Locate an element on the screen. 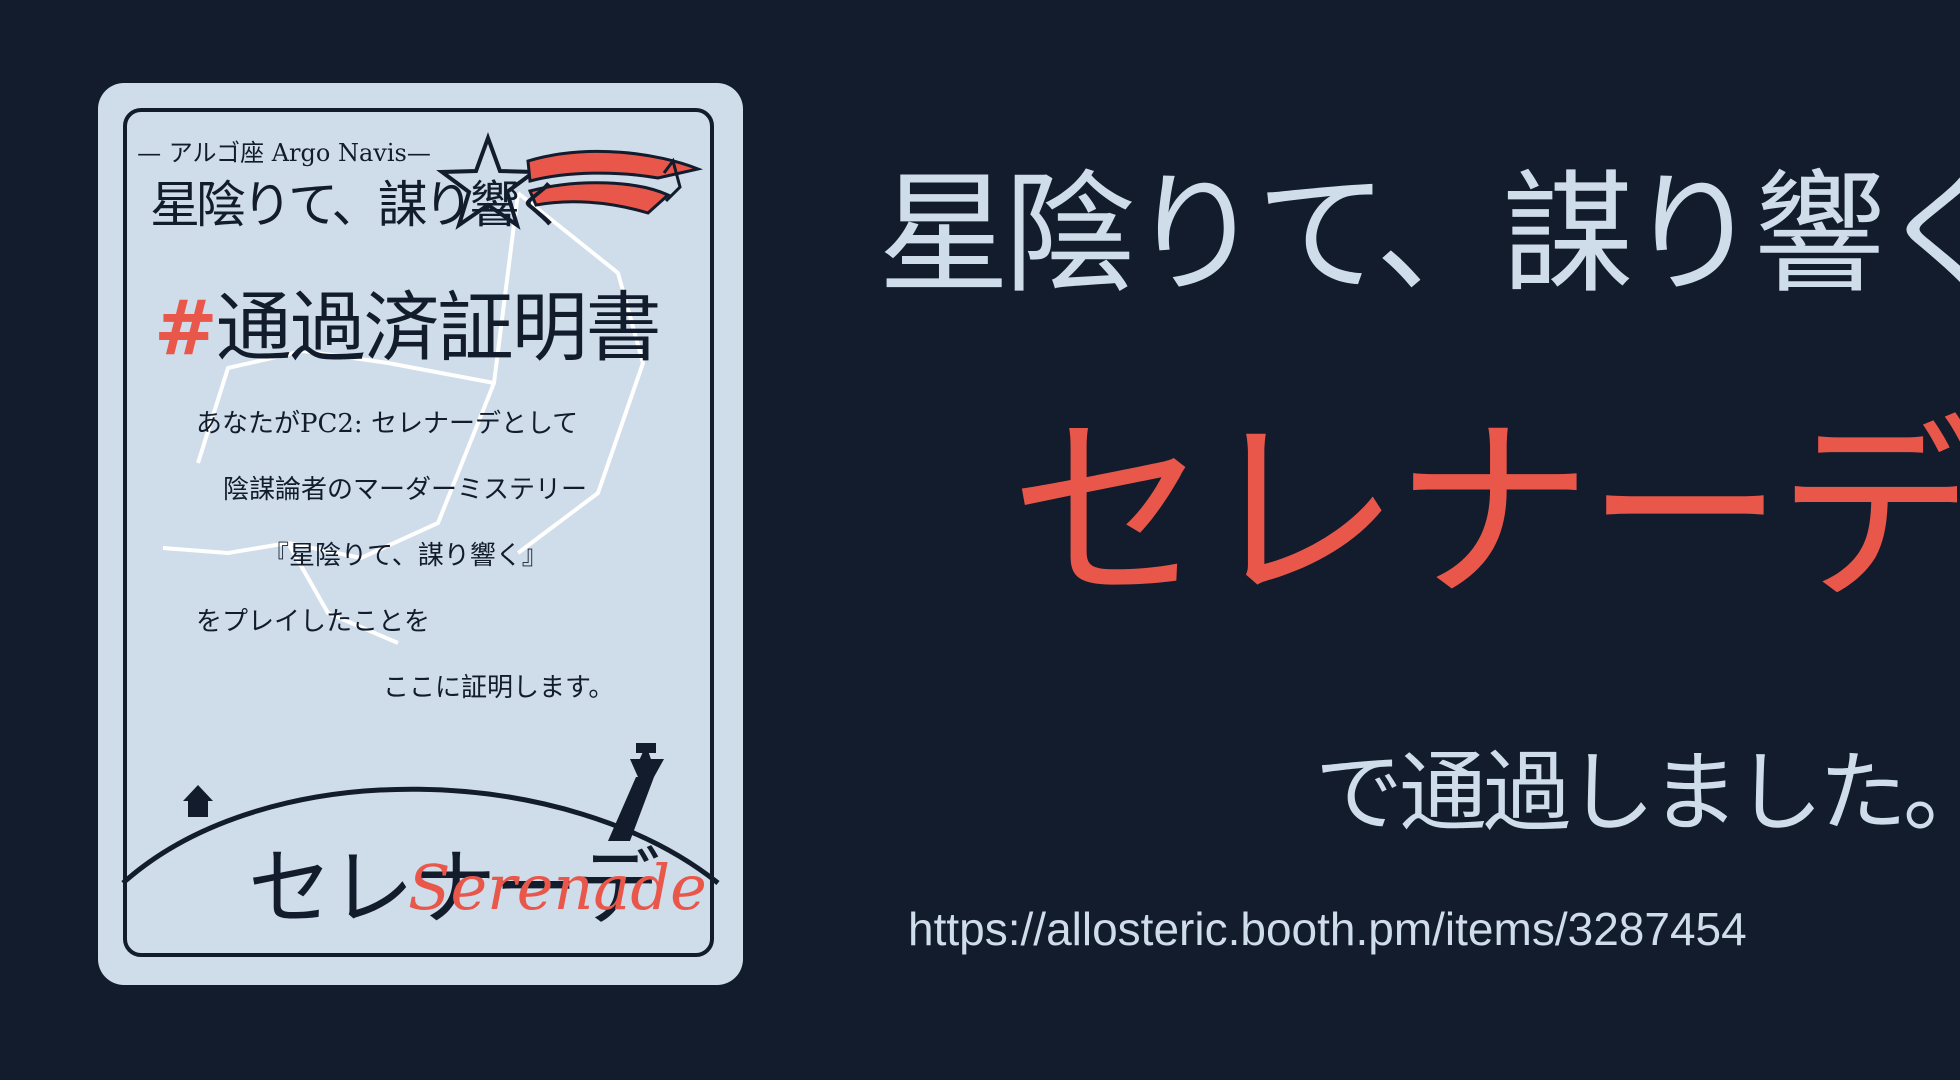 This screenshot has height=1080, width=1960. main-title: 星陰りて、謀り響く is located at coordinates (1419, 235).